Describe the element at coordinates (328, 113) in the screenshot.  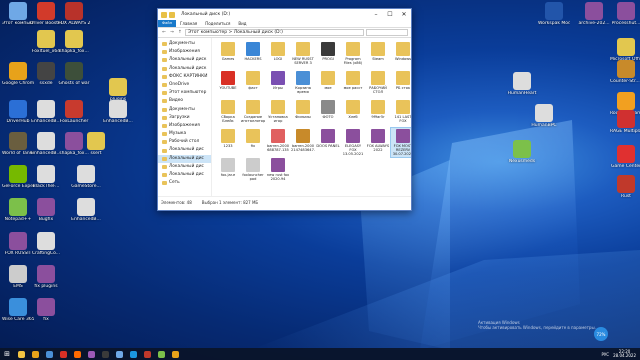
I see `file-item: ФОТО` at that location.